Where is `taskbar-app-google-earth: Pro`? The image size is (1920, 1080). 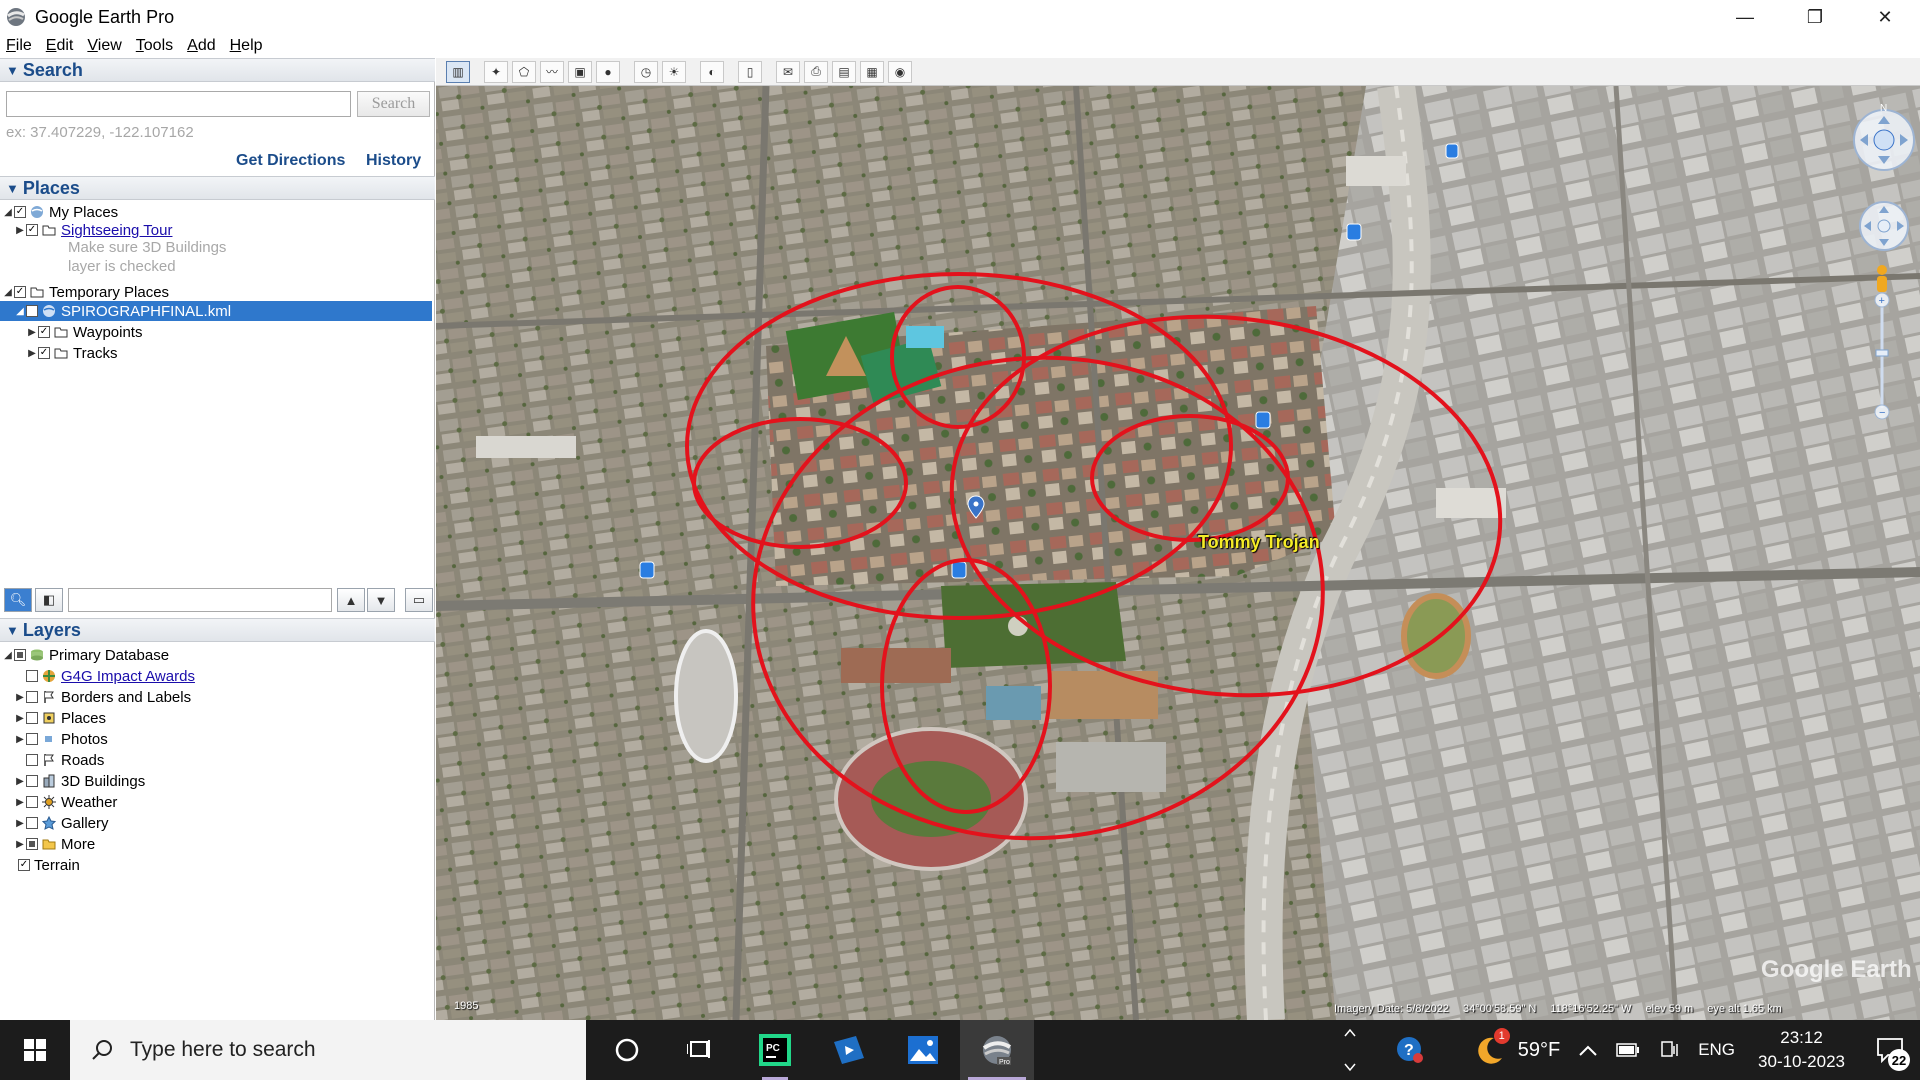 taskbar-app-google-earth: Pro is located at coordinates (997, 1050).